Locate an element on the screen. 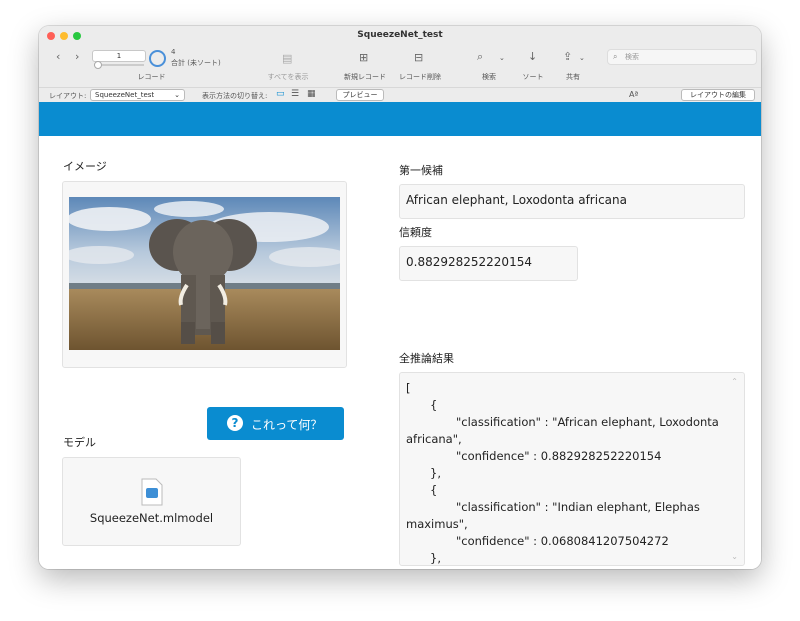 The height and width of the screenshot is (621, 800). confidence-field: 0.882928252220154 is located at coordinates (488, 263).